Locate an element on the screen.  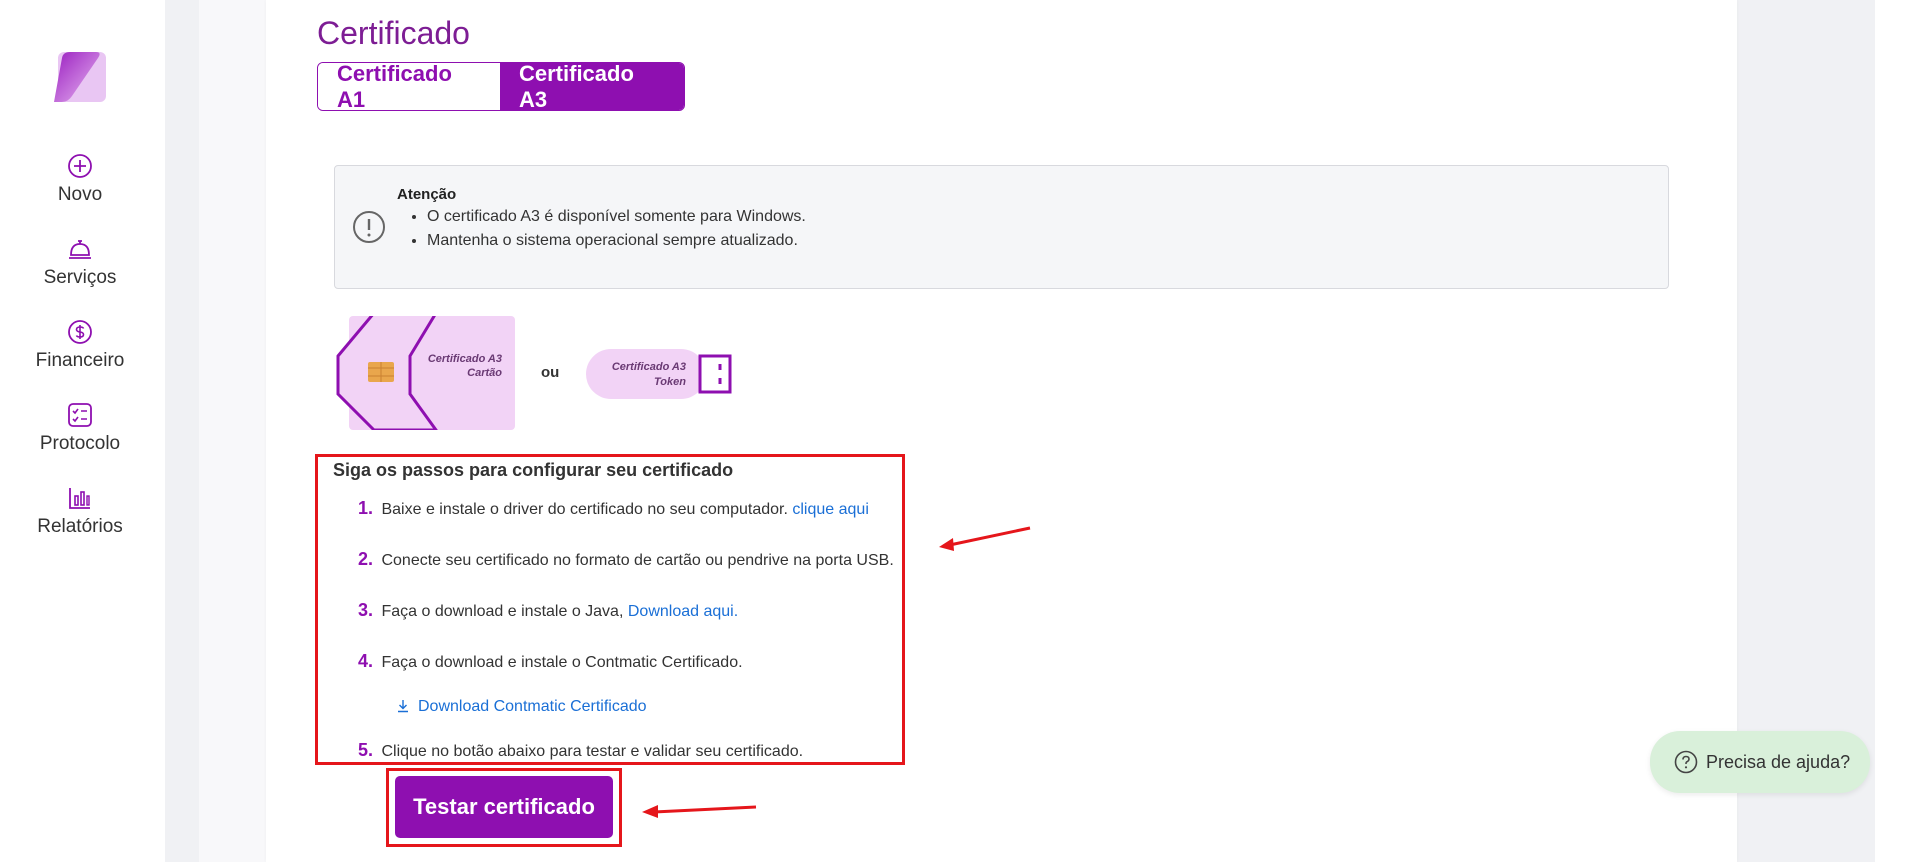
java-download-link: Download aqui. is located at coordinates (683, 611).